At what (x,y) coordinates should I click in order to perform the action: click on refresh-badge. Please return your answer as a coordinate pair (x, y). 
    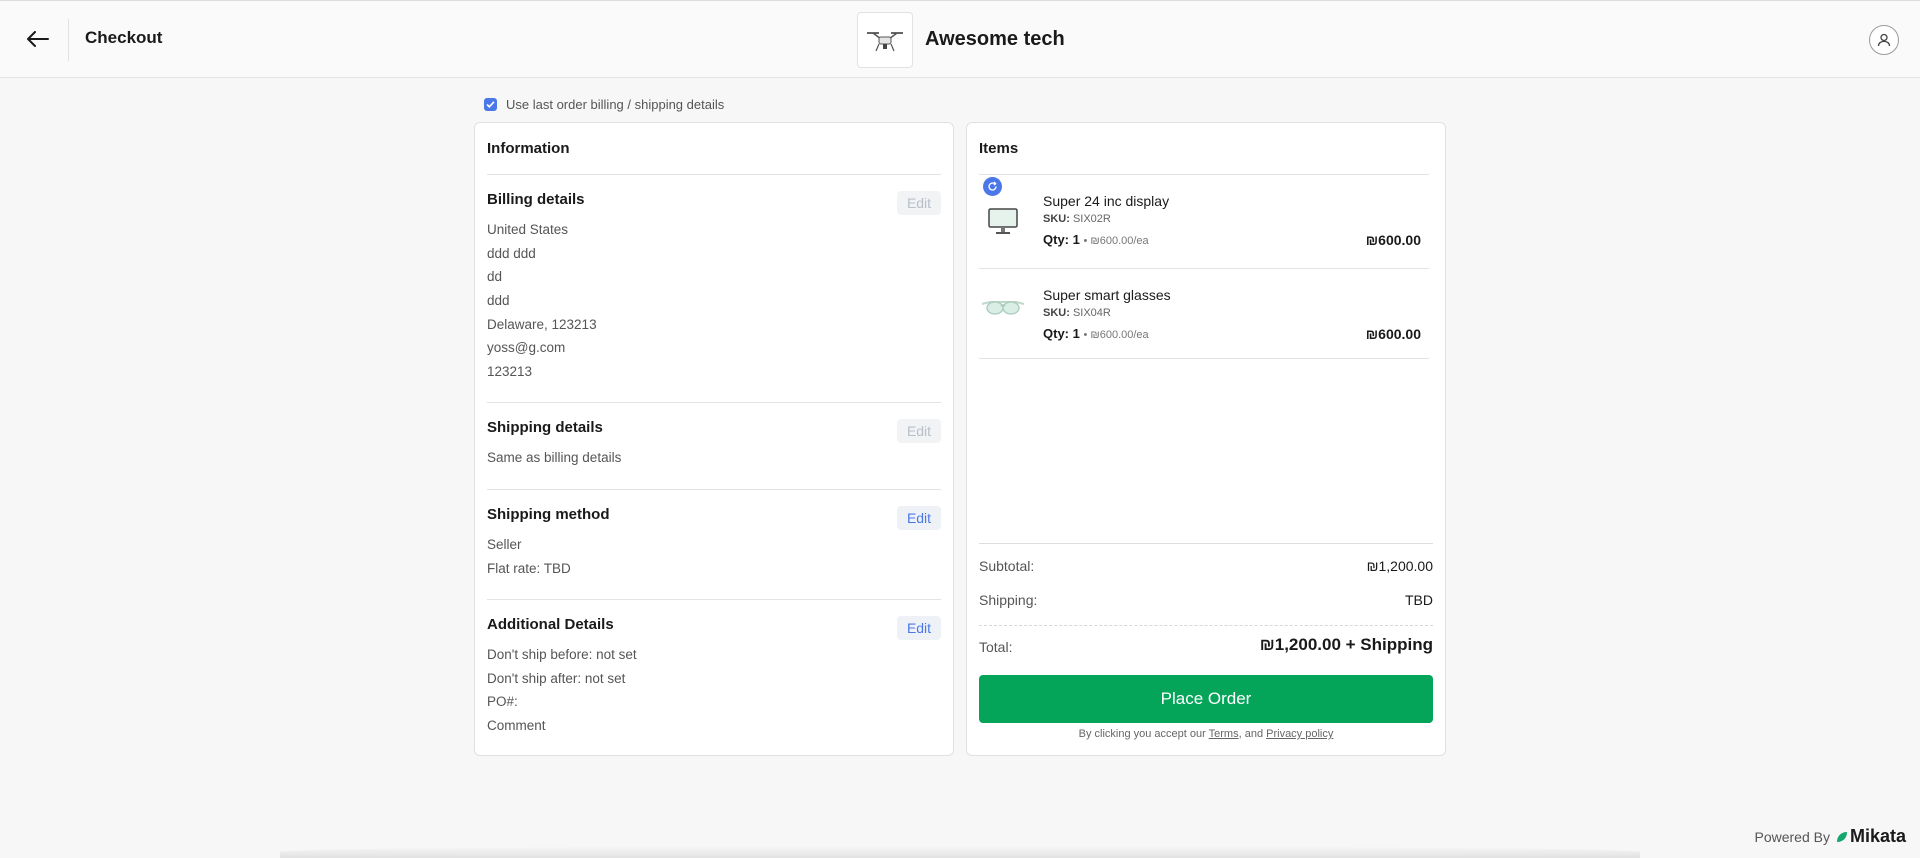
    Looking at the image, I should click on (992, 186).